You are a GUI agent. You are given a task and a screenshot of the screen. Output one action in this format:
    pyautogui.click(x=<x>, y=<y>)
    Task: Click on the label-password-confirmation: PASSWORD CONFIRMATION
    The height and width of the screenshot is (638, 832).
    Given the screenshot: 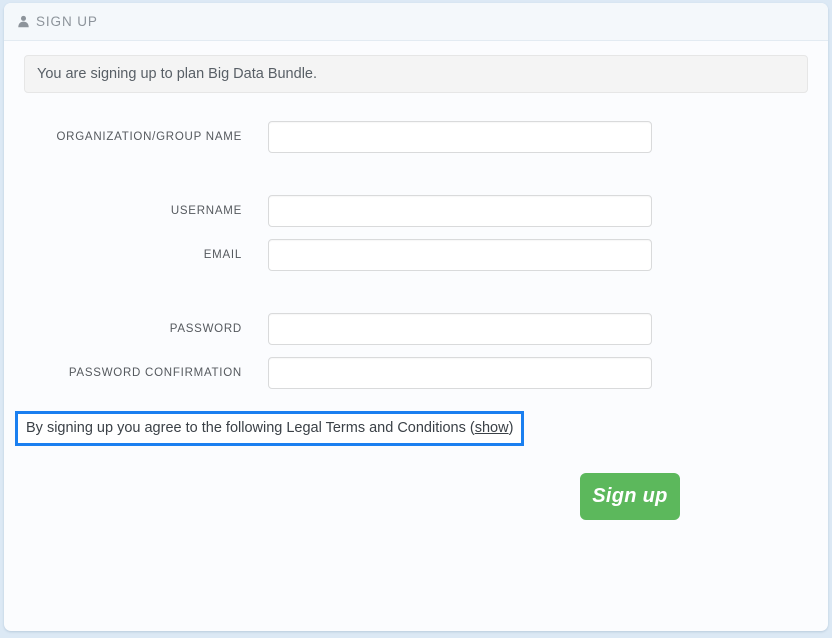 What is the action you would take?
    pyautogui.click(x=155, y=373)
    